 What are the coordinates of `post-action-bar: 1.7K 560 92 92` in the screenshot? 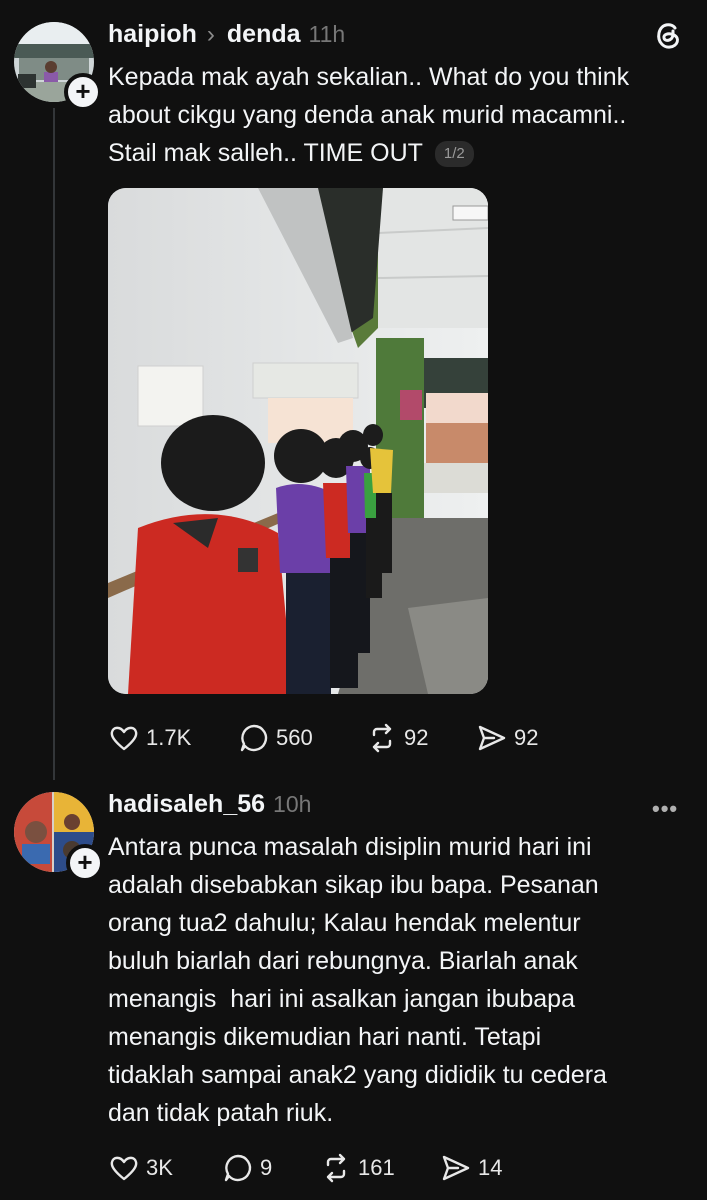 It's located at (323, 738).